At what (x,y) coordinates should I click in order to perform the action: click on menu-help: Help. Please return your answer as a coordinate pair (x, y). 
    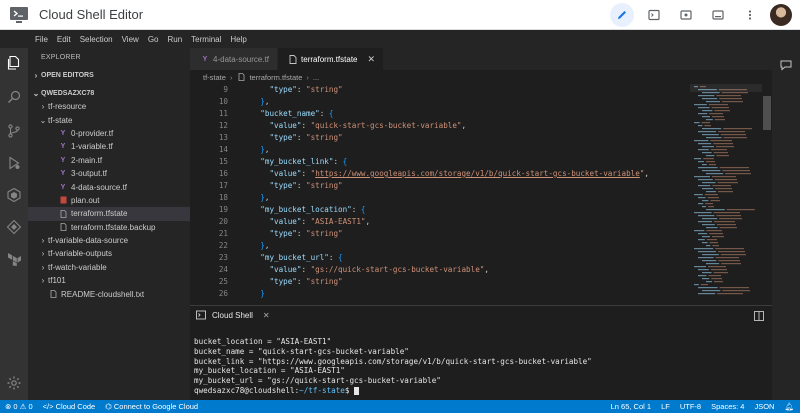
    Looking at the image, I should click on (238, 39).